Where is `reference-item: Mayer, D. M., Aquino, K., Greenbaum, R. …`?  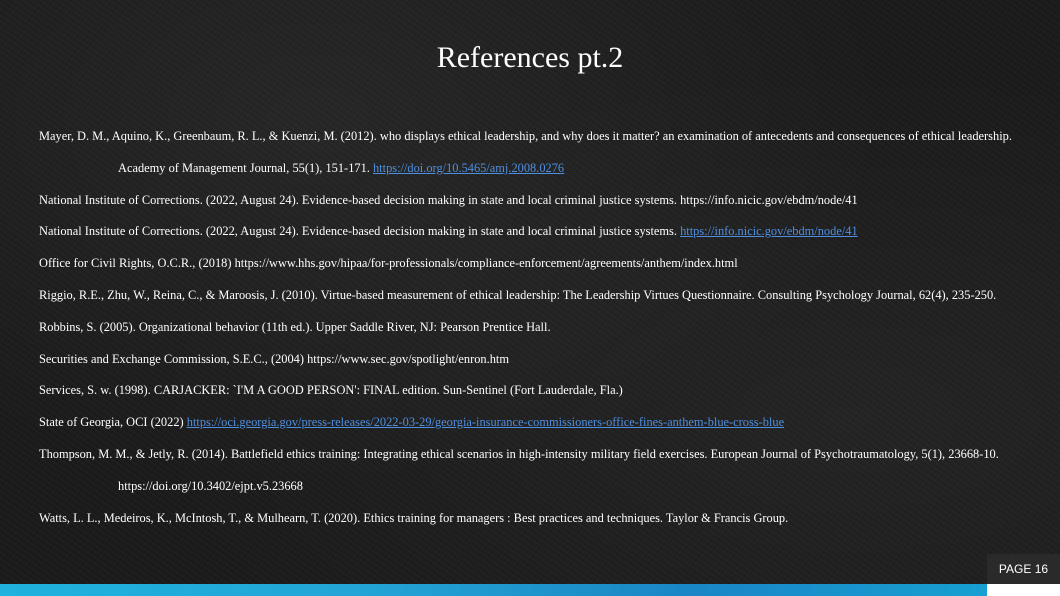 reference-item: Mayer, D. M., Aquino, K., Greenbaum, R. … is located at coordinates (534, 153).